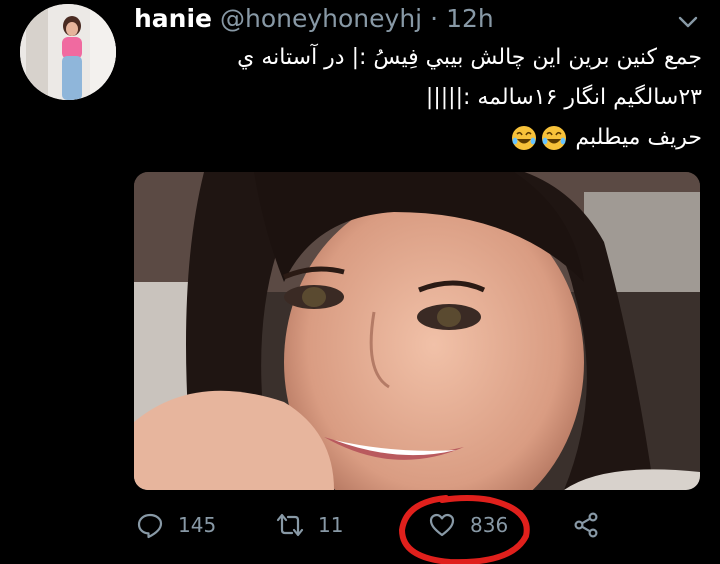 Image resolution: width=720 pixels, height=564 pixels. What do you see at coordinates (309, 525) in the screenshot?
I see `retweet-button: 11` at bounding box center [309, 525].